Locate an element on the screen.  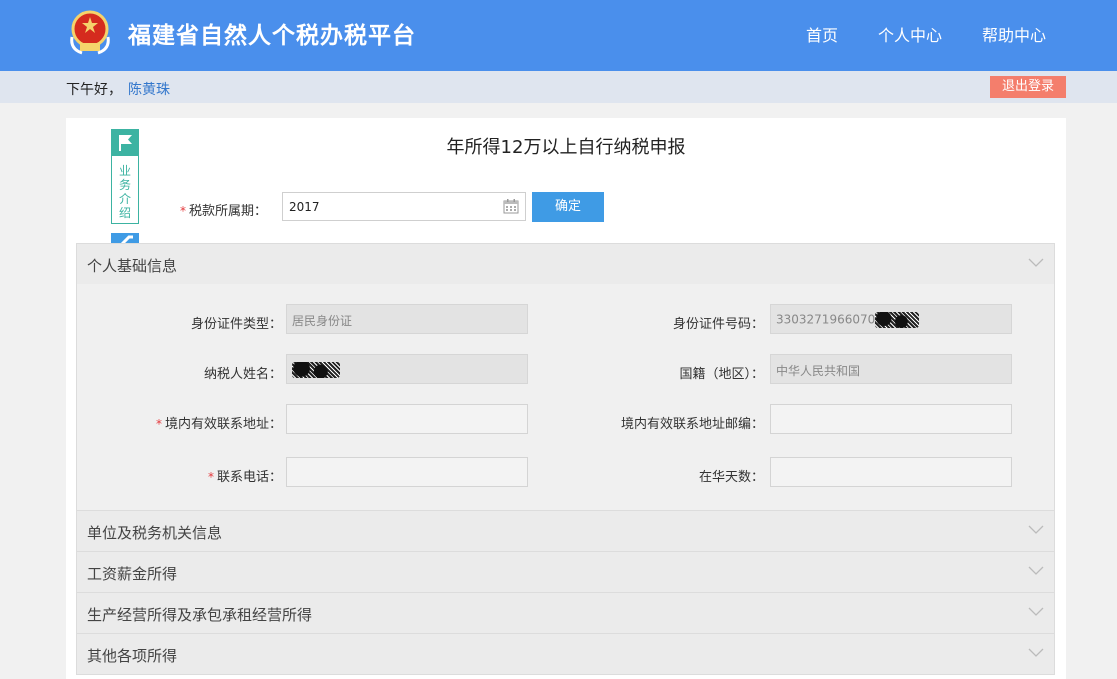
section-label: 其他各项所得 is located at coordinates (132, 656).